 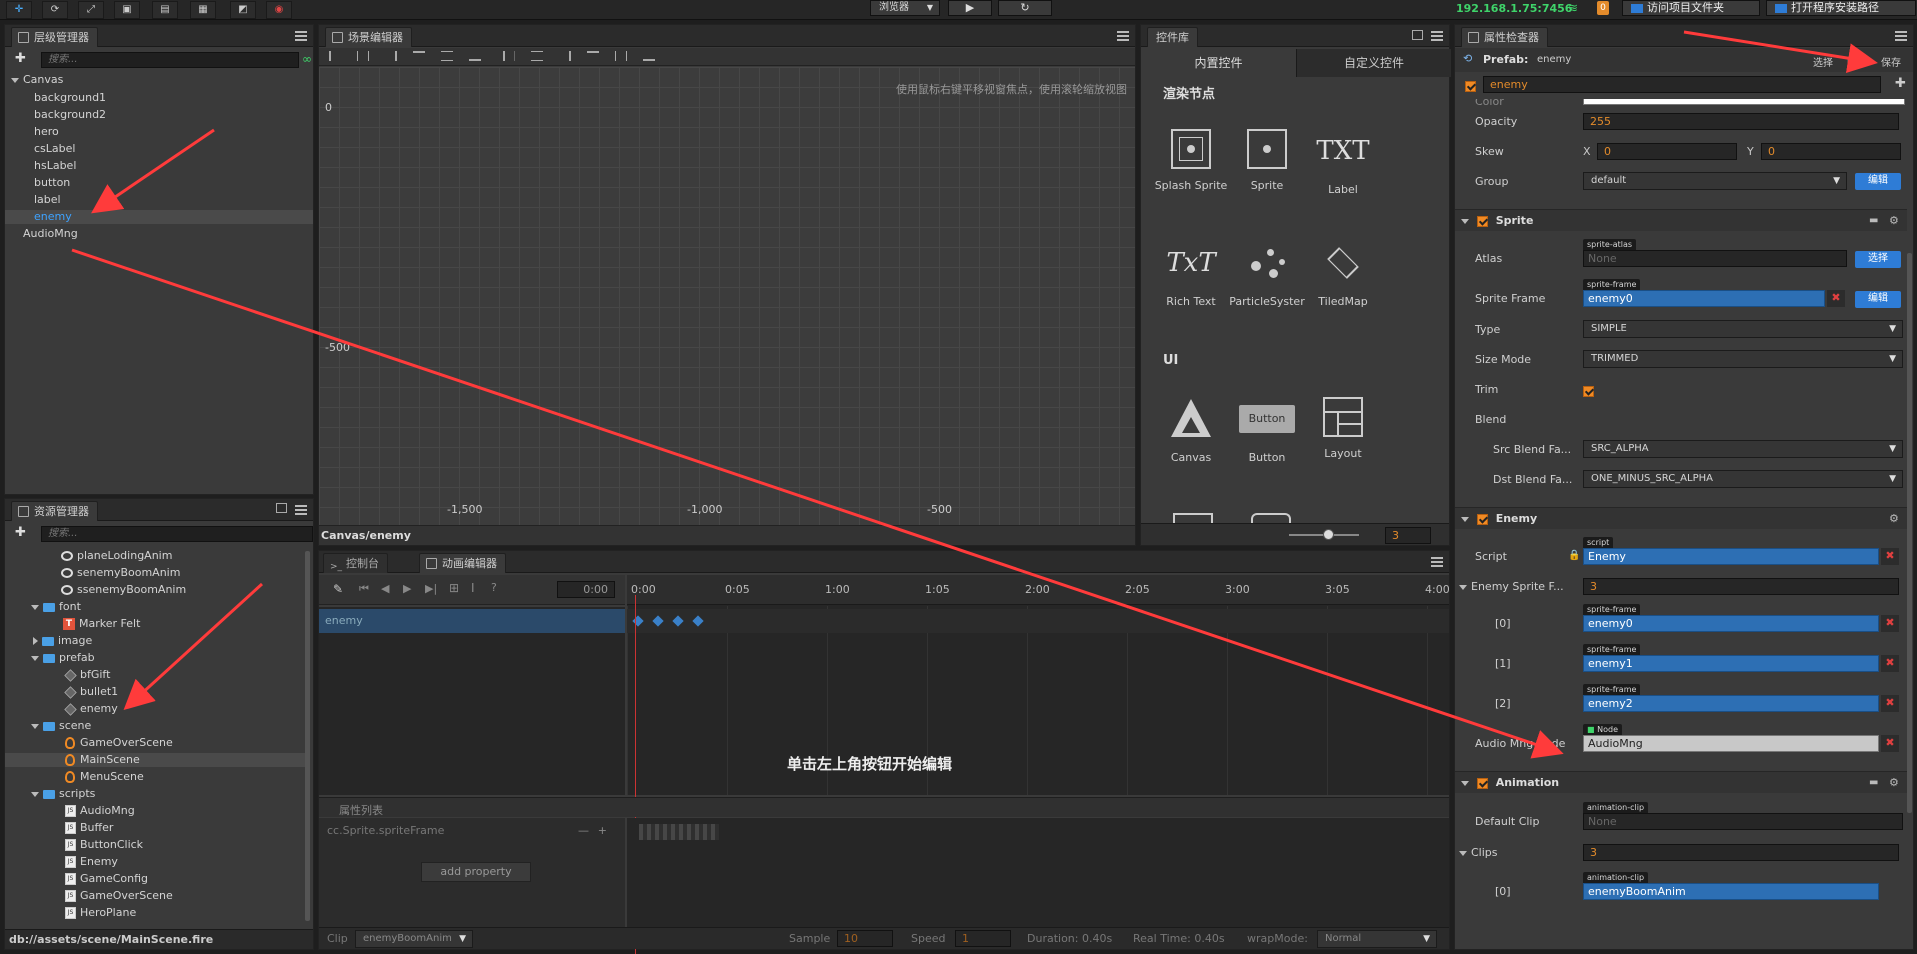 What do you see at coordinates (462, 563) in the screenshot?
I see `tab-animation-editor: 动画编辑器` at bounding box center [462, 563].